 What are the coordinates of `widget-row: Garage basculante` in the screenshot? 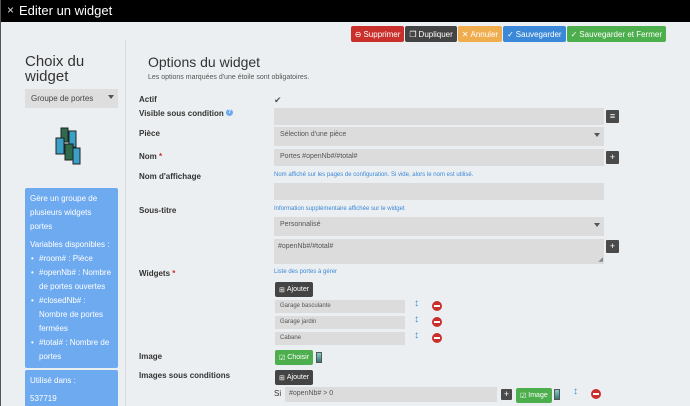 It's located at (340, 306).